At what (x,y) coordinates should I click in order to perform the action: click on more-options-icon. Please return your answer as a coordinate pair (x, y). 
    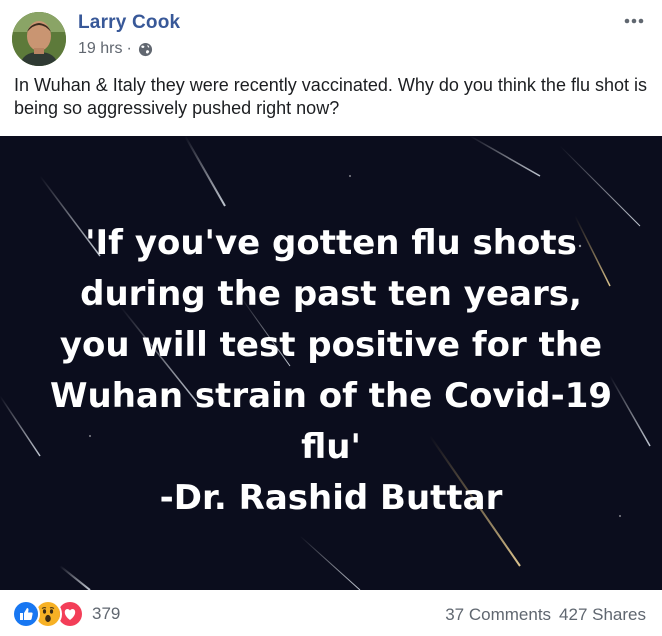
    Looking at the image, I should click on (634, 20).